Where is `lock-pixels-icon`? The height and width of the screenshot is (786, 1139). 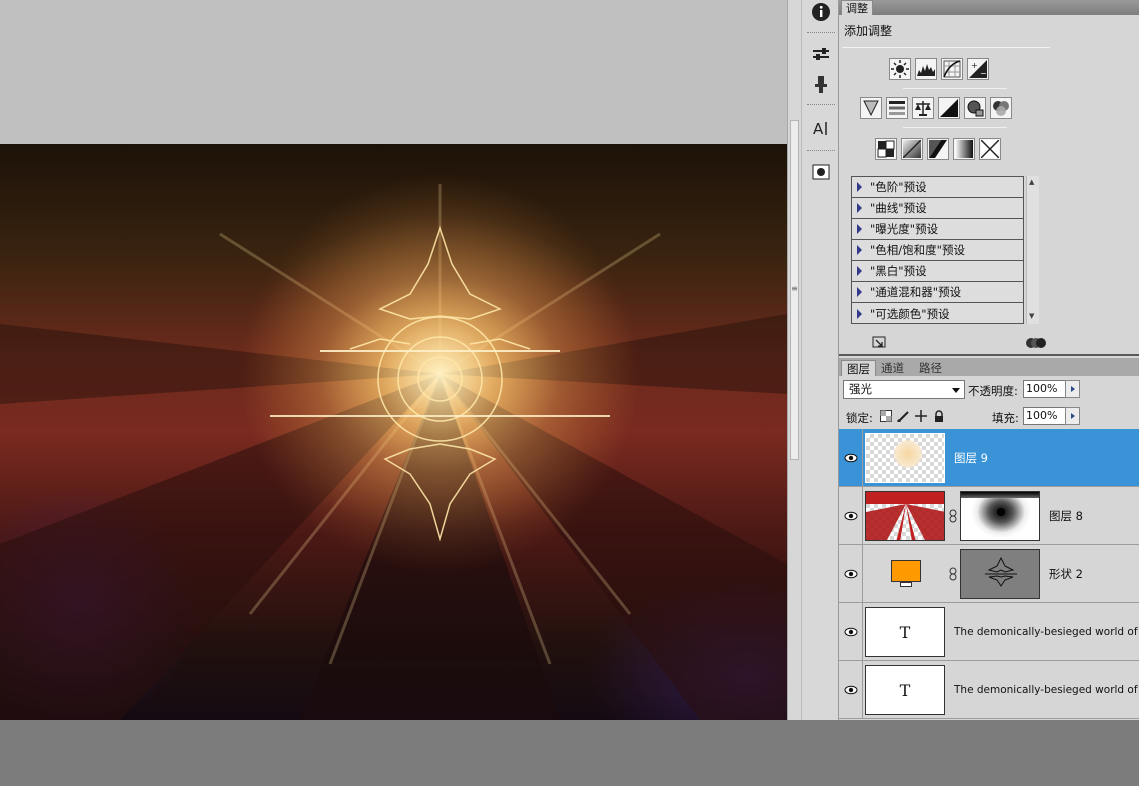 lock-pixels-icon is located at coordinates (902, 415).